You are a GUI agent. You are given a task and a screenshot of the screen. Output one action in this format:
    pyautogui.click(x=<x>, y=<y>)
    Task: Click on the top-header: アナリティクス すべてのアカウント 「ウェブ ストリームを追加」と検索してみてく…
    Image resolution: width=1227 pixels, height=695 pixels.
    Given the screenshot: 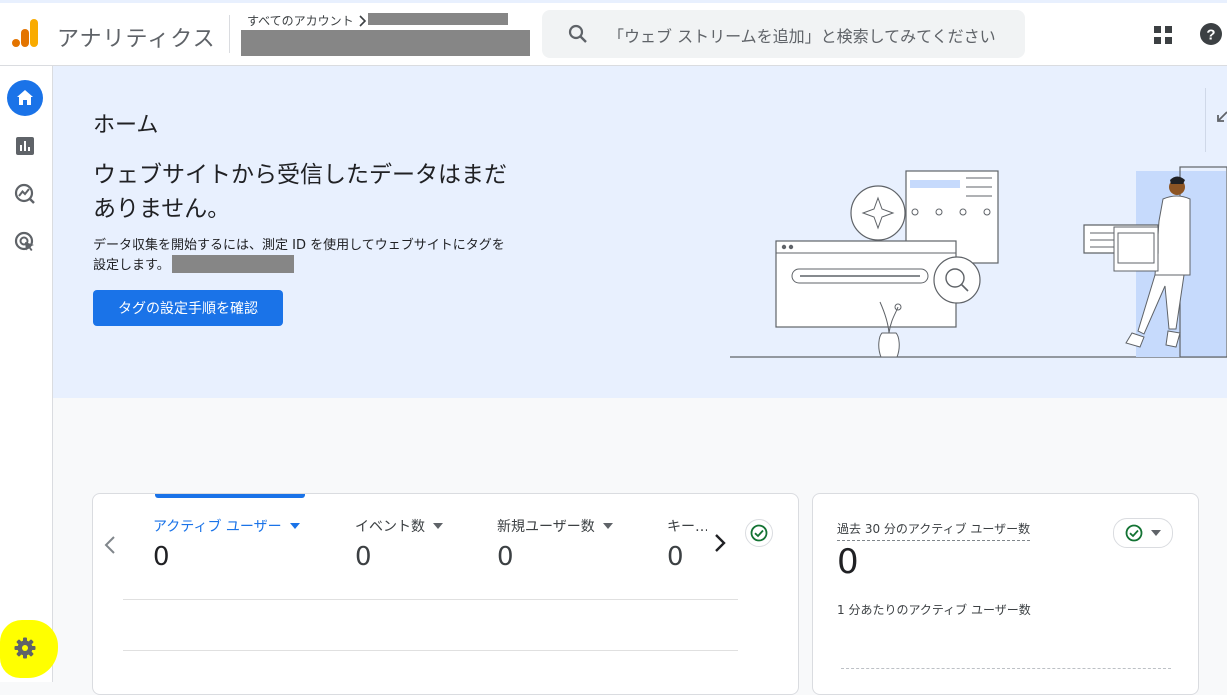 What is the action you would take?
    pyautogui.click(x=613, y=34)
    